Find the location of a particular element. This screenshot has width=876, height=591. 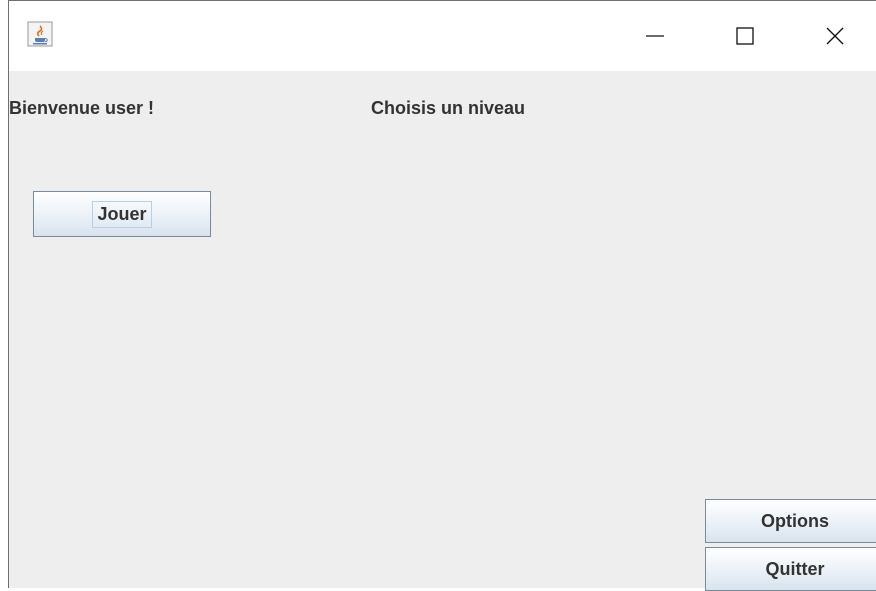

minimize-button is located at coordinates (655, 36).